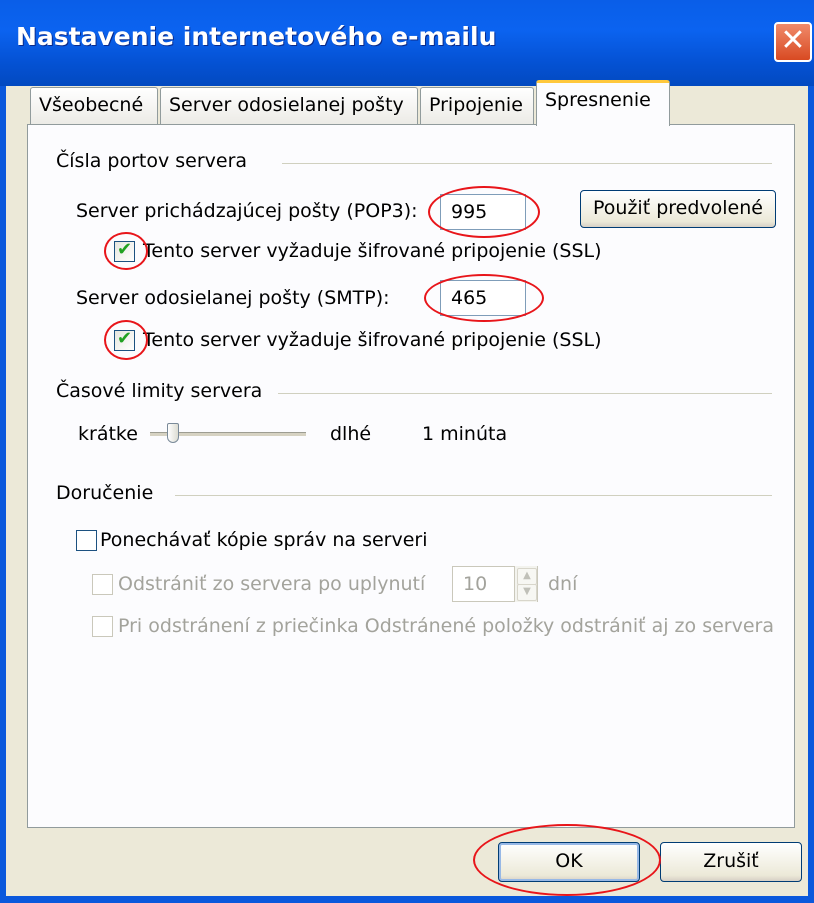  I want to click on timeouts-group-title: Časové limity servera, so click(159, 391).